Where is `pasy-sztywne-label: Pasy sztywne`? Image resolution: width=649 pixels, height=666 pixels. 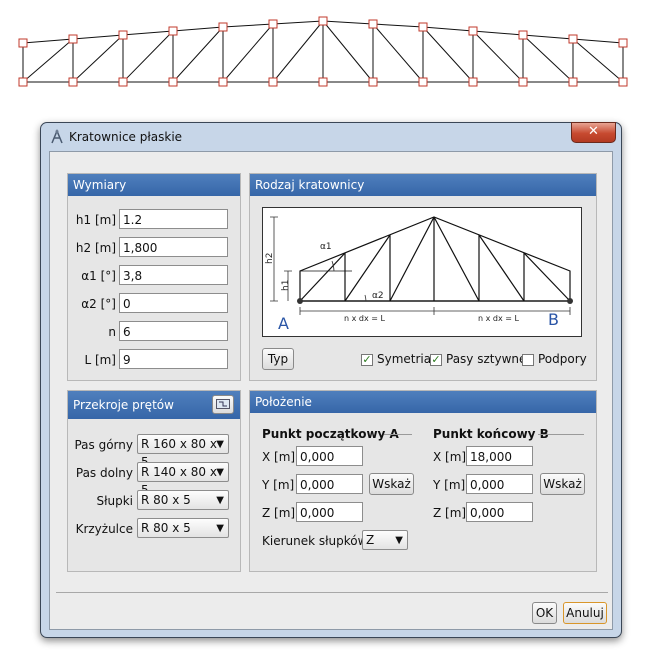
pasy-sztywne-label: Pasy sztywne is located at coordinates (486, 359).